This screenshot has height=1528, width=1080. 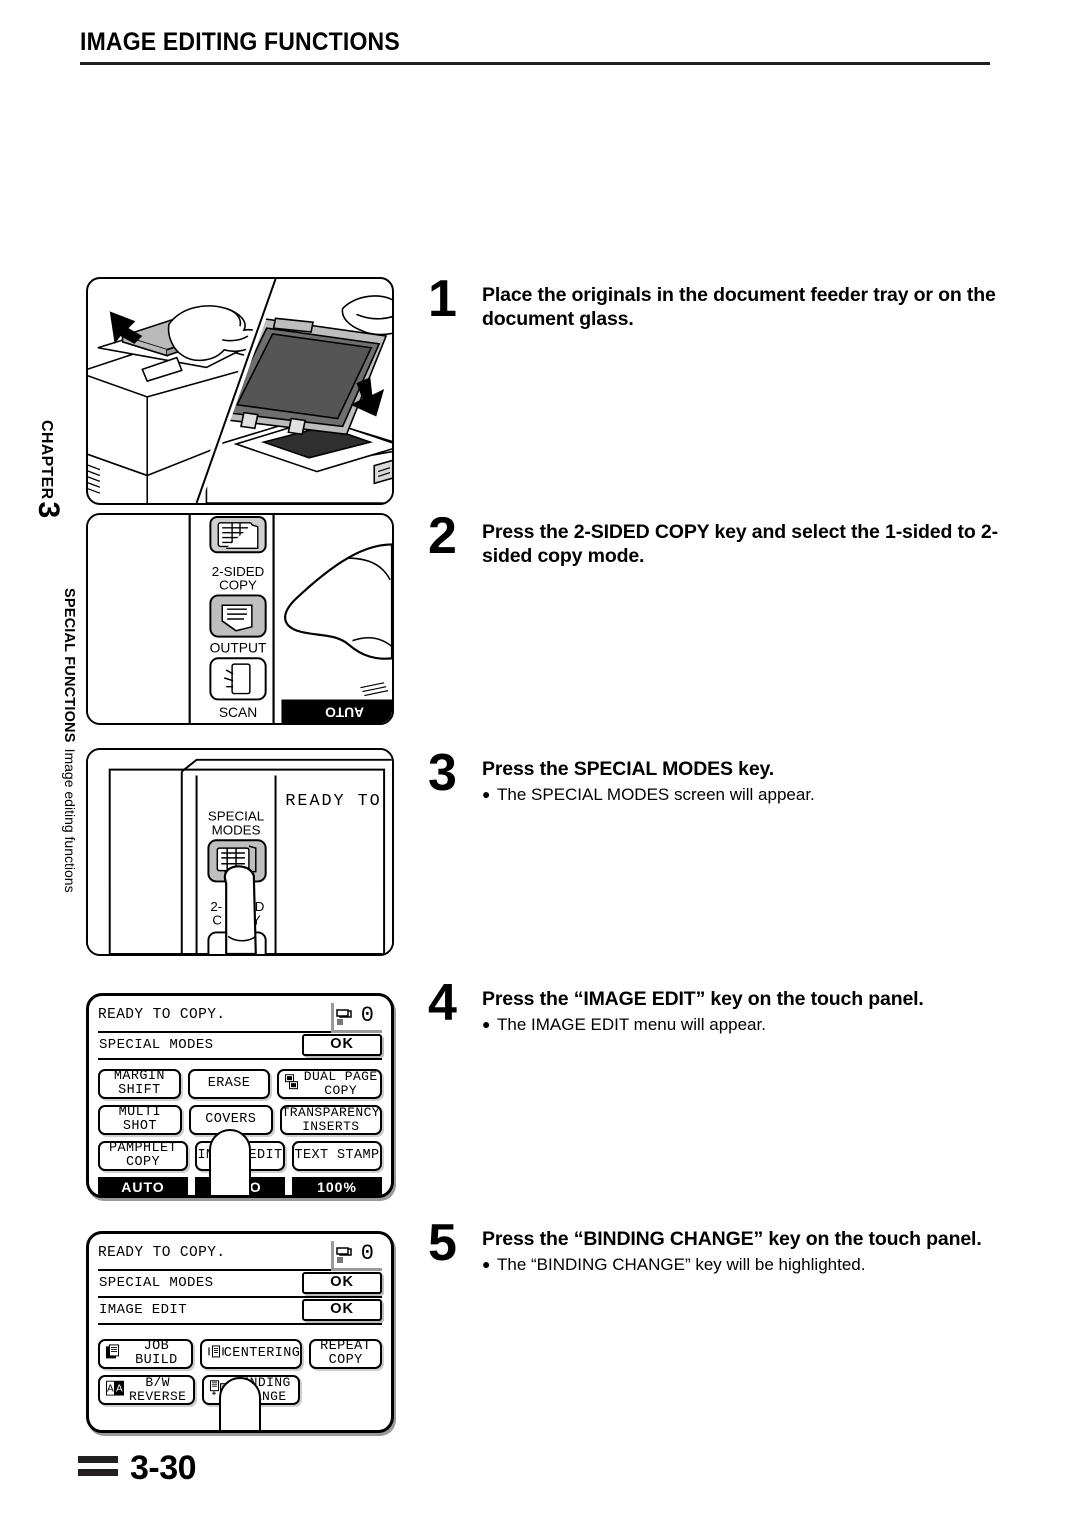 I want to click on job-build-icon, so click(x=114, y=1353).